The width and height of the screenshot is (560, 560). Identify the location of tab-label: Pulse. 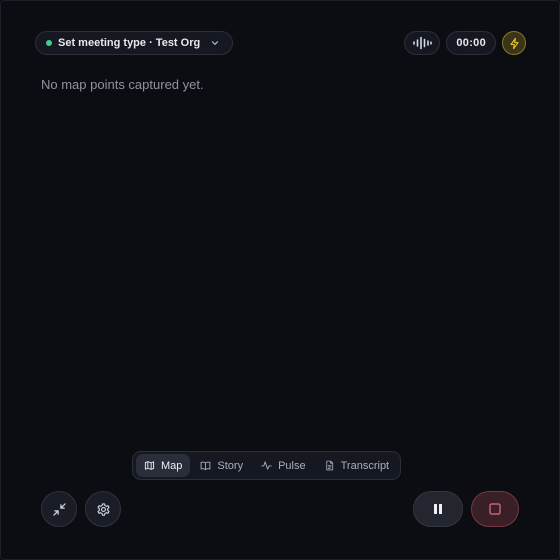
(292, 465).